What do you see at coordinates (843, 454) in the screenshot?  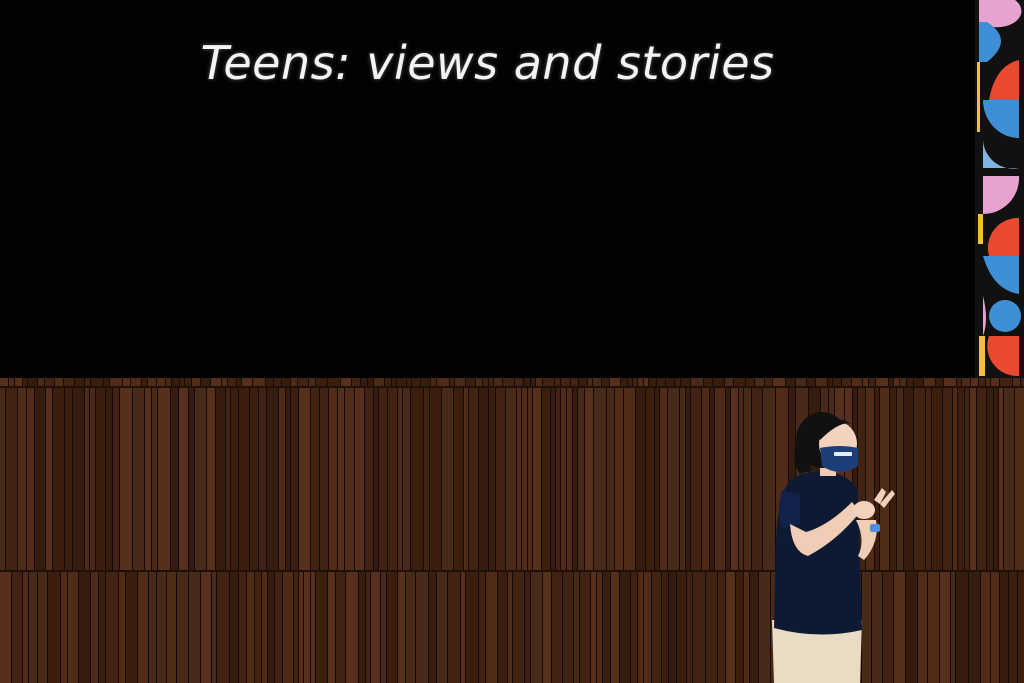 I see `mask-logo-icon` at bounding box center [843, 454].